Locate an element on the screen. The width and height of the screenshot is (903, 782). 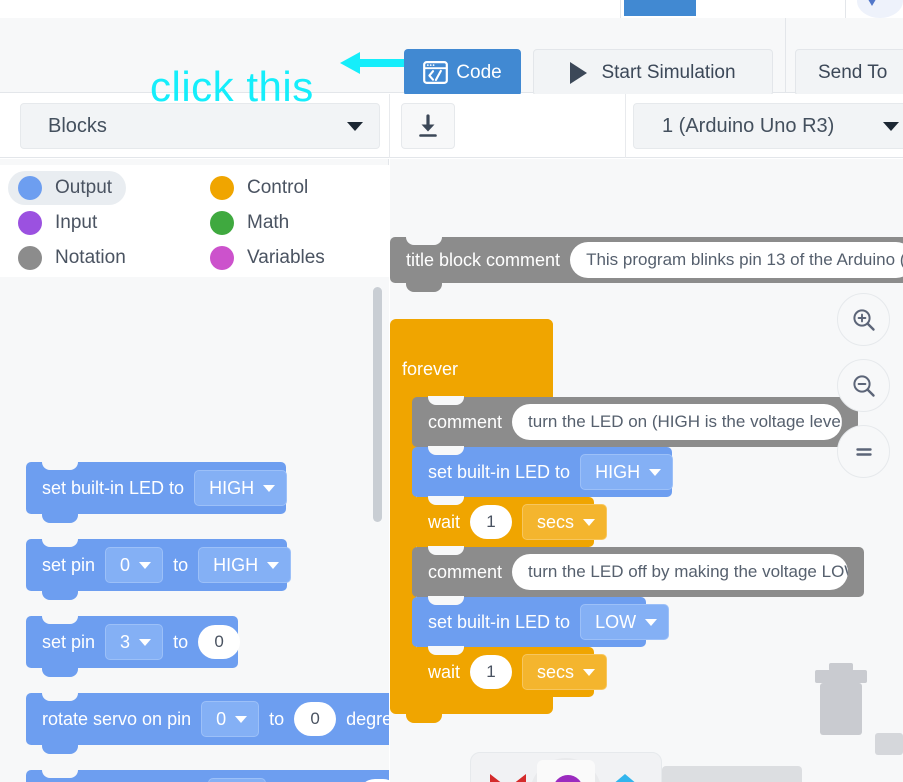
primary-toolbar: Code Start Simulation Send To is located at coordinates (451, 57).